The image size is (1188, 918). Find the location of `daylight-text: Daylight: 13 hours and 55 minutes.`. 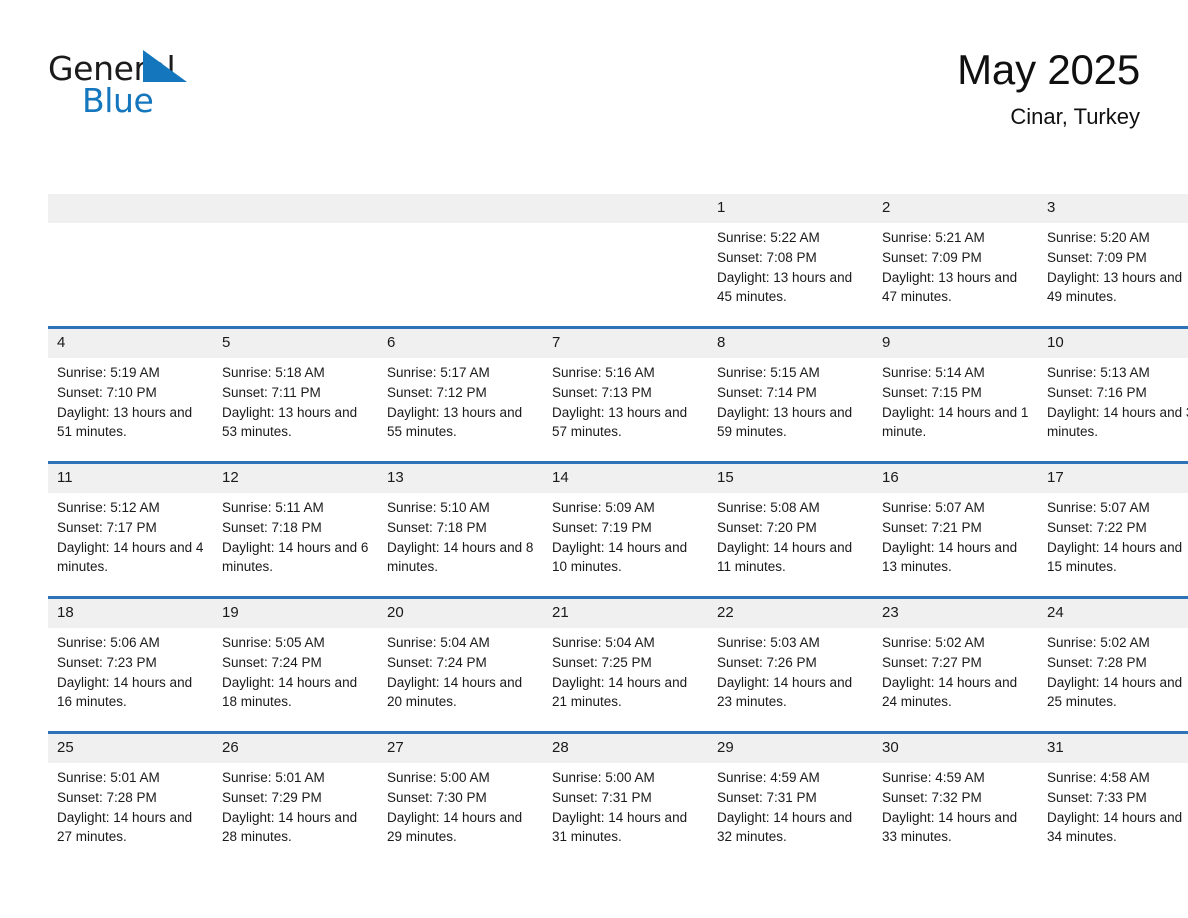

daylight-text: Daylight: 13 hours and 55 minutes. is located at coordinates (455, 422).